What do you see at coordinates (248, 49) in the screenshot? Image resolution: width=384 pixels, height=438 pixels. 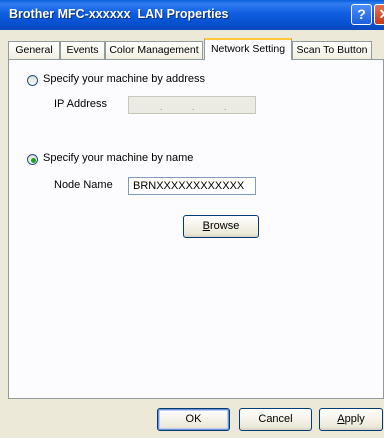 I see `tab-network-setting: Network Setting` at bounding box center [248, 49].